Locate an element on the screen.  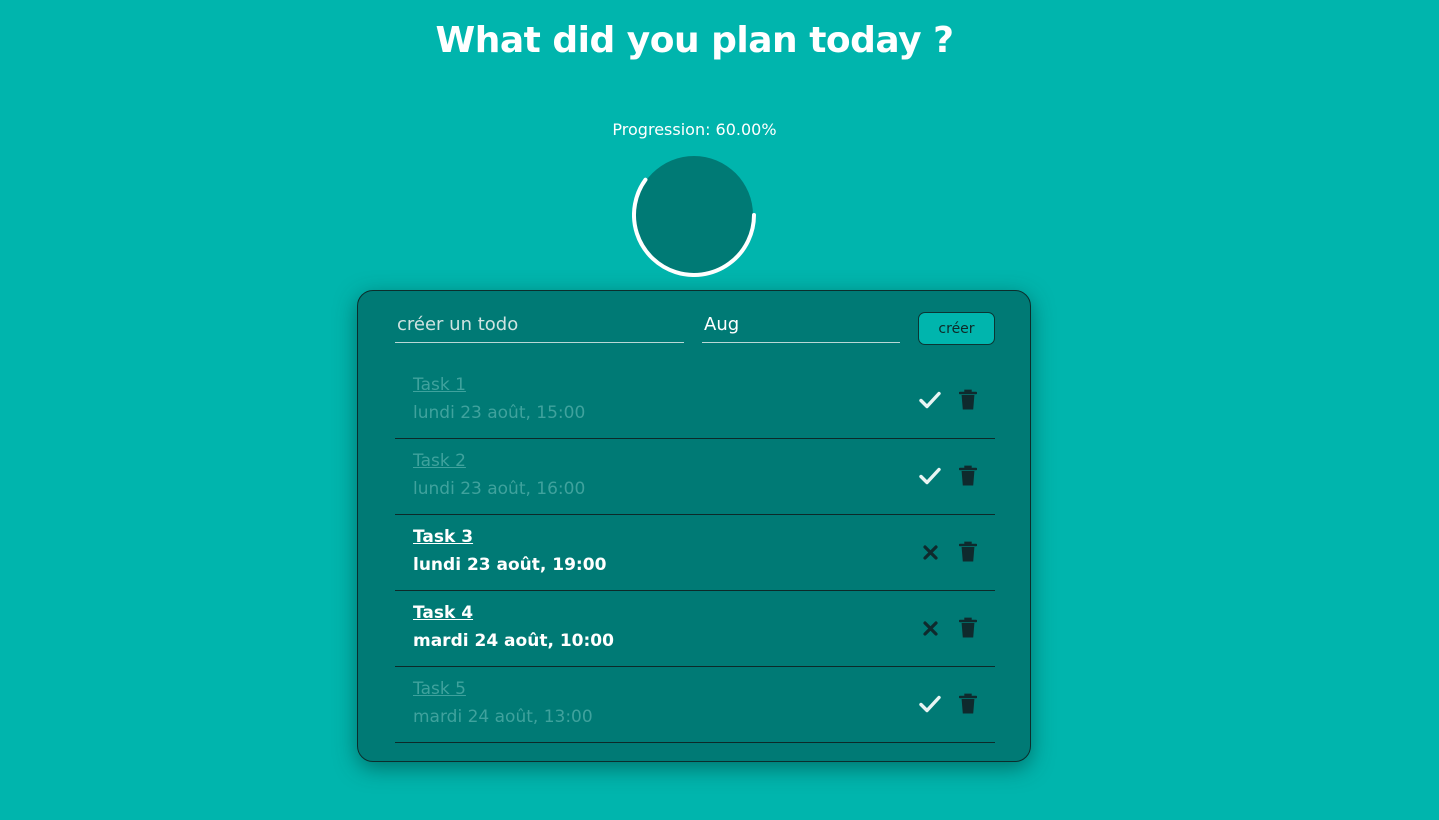
todo-name-link: Task 4 is located at coordinates (443, 613).